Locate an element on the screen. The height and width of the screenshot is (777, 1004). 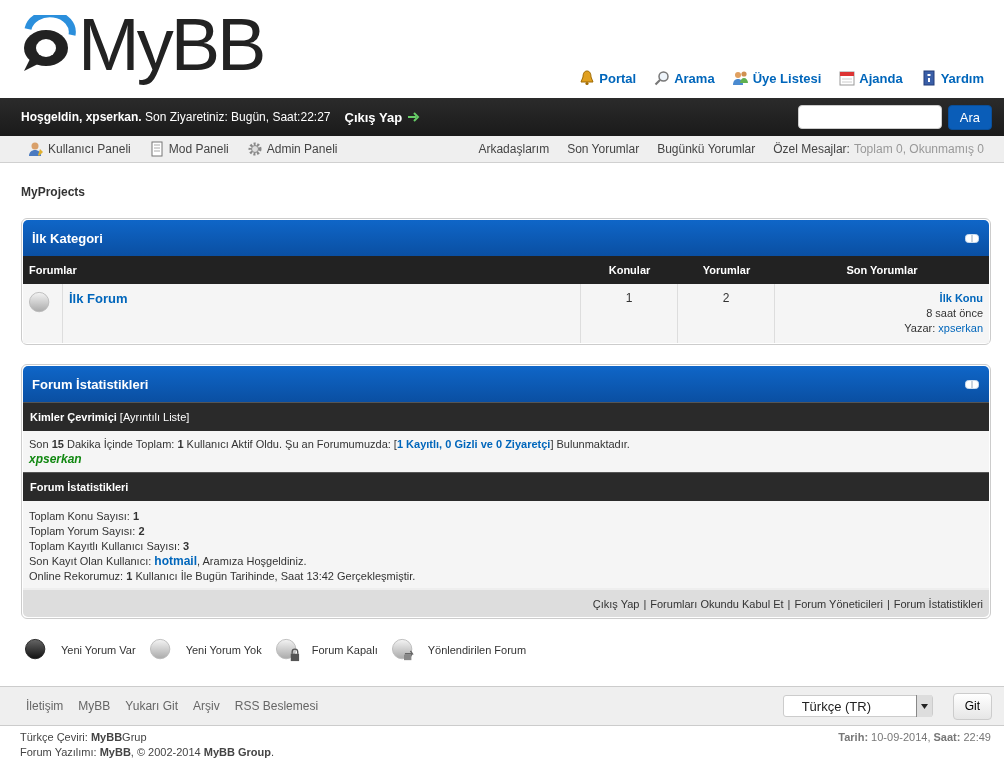
message-count: Toplam 0, Okunmamış 0 is located at coordinates (918, 149).